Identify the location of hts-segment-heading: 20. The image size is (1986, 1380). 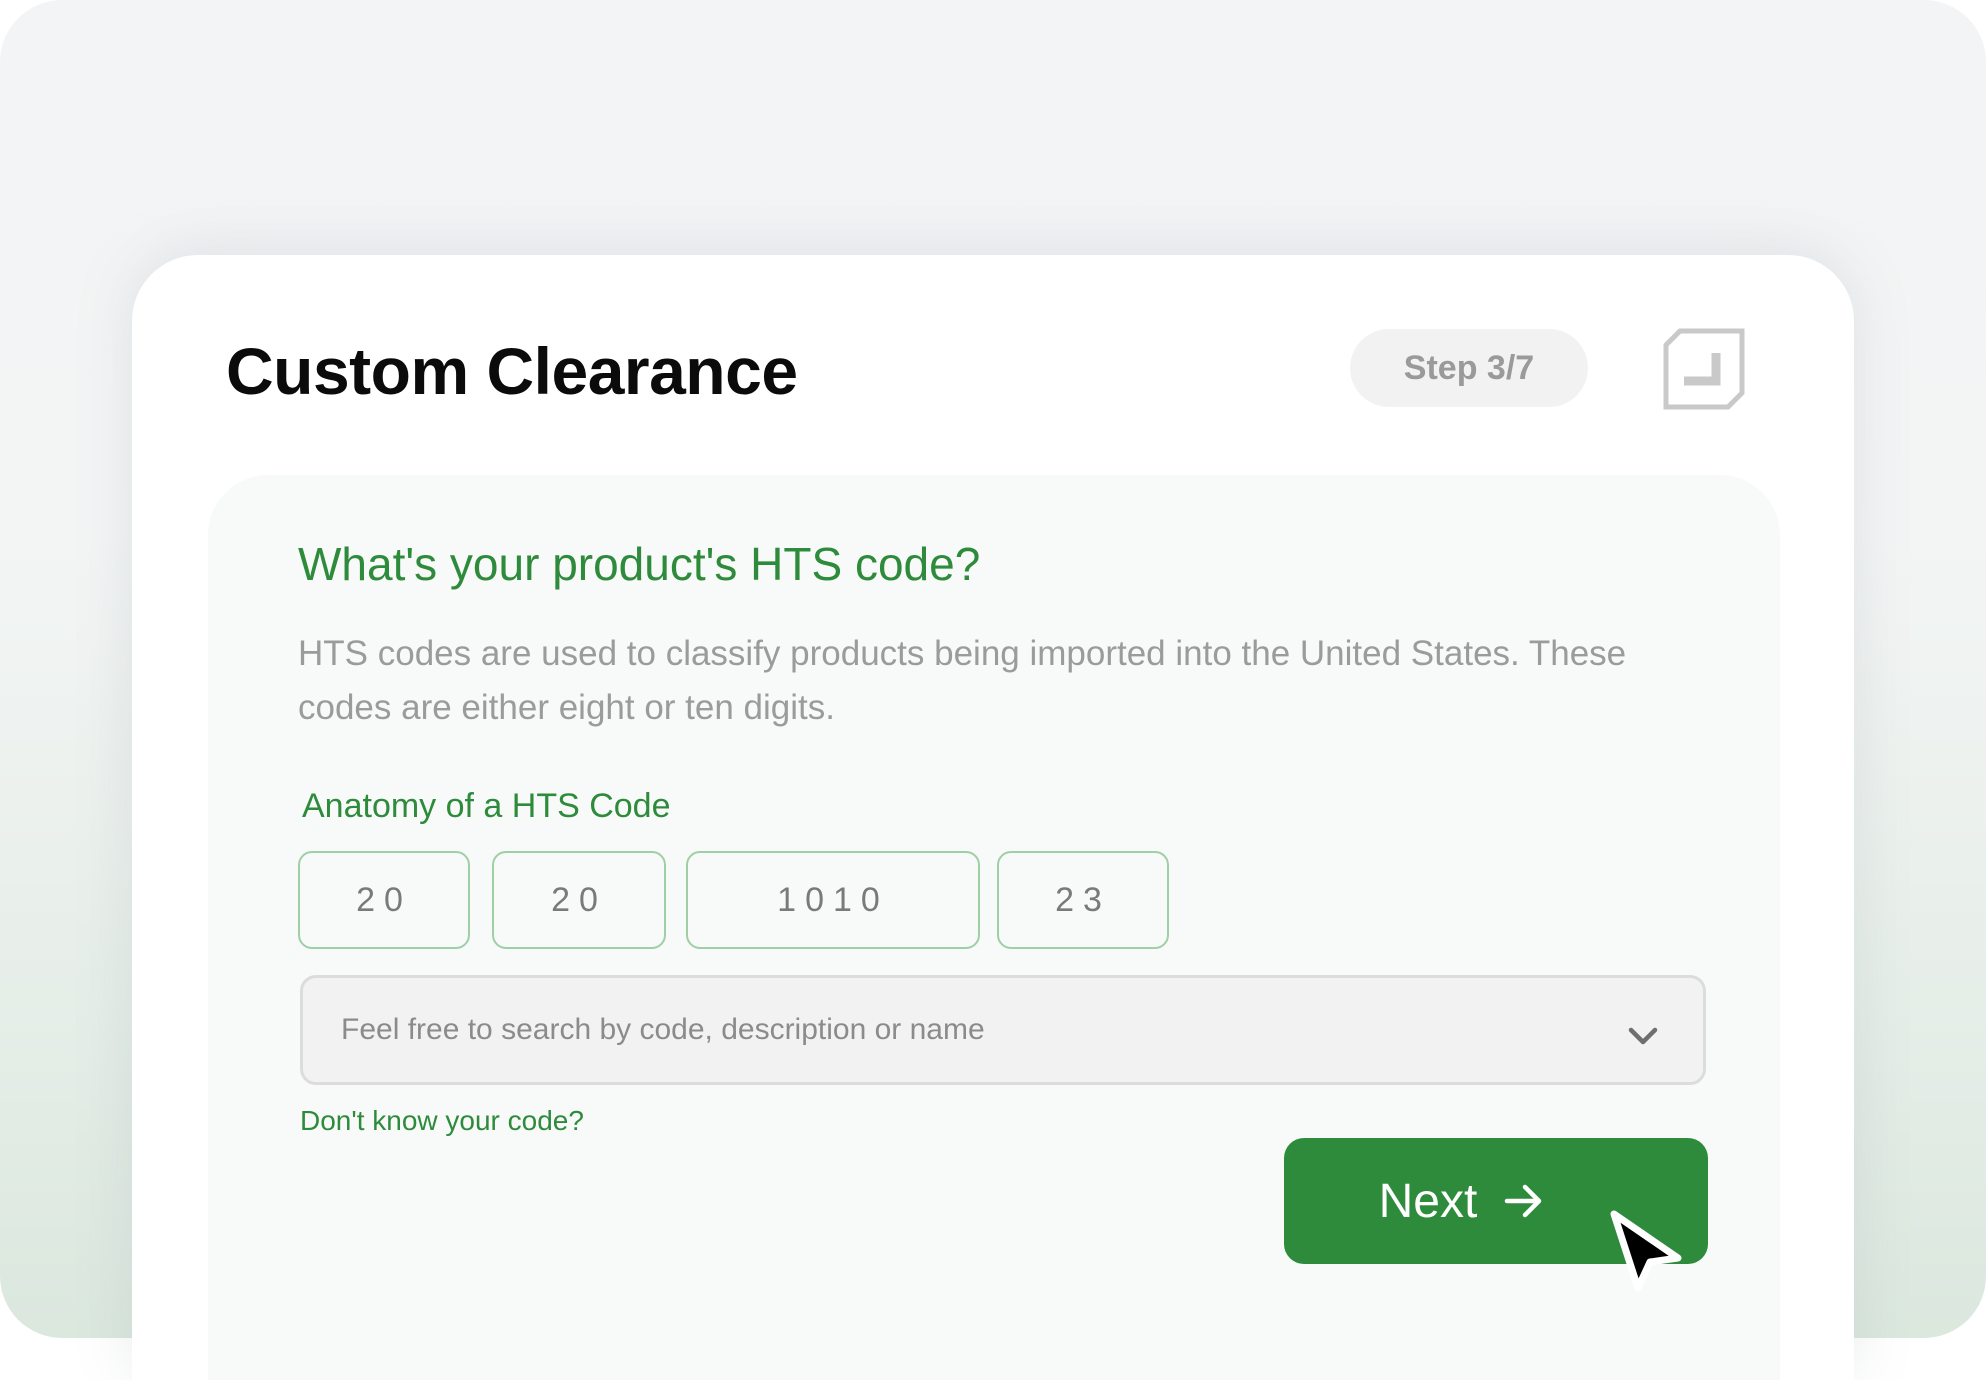
(579, 900).